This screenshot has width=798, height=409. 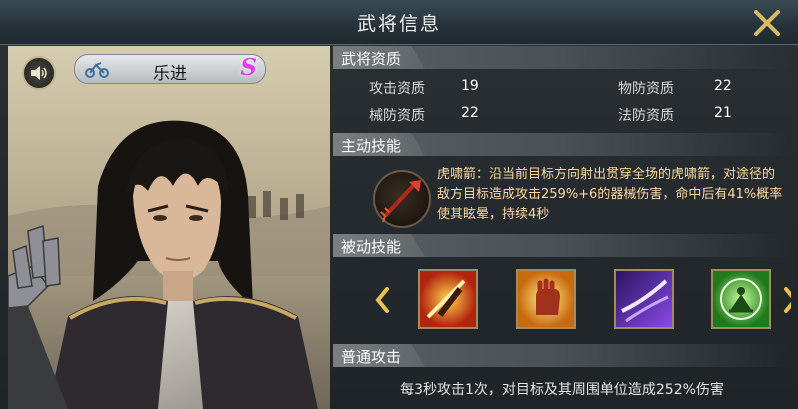 I want to click on sound-button, so click(x=39, y=73).